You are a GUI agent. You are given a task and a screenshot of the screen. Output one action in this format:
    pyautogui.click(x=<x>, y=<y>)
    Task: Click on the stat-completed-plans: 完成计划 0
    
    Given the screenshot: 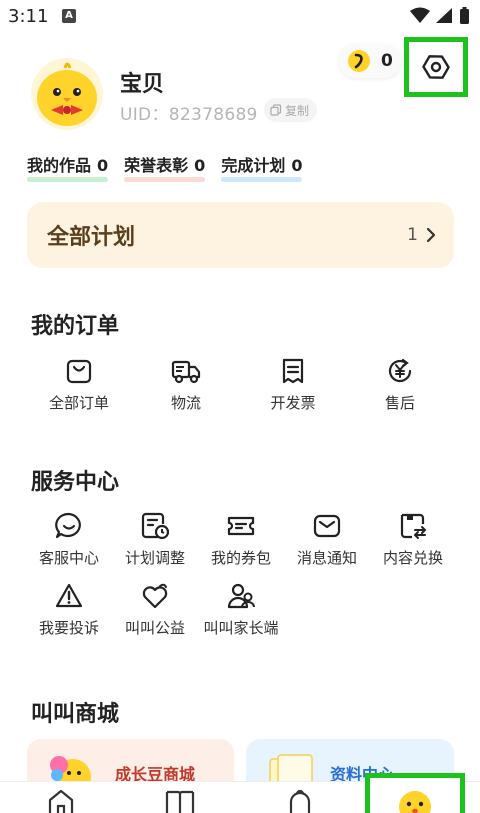 What is the action you would take?
    pyautogui.click(x=262, y=167)
    